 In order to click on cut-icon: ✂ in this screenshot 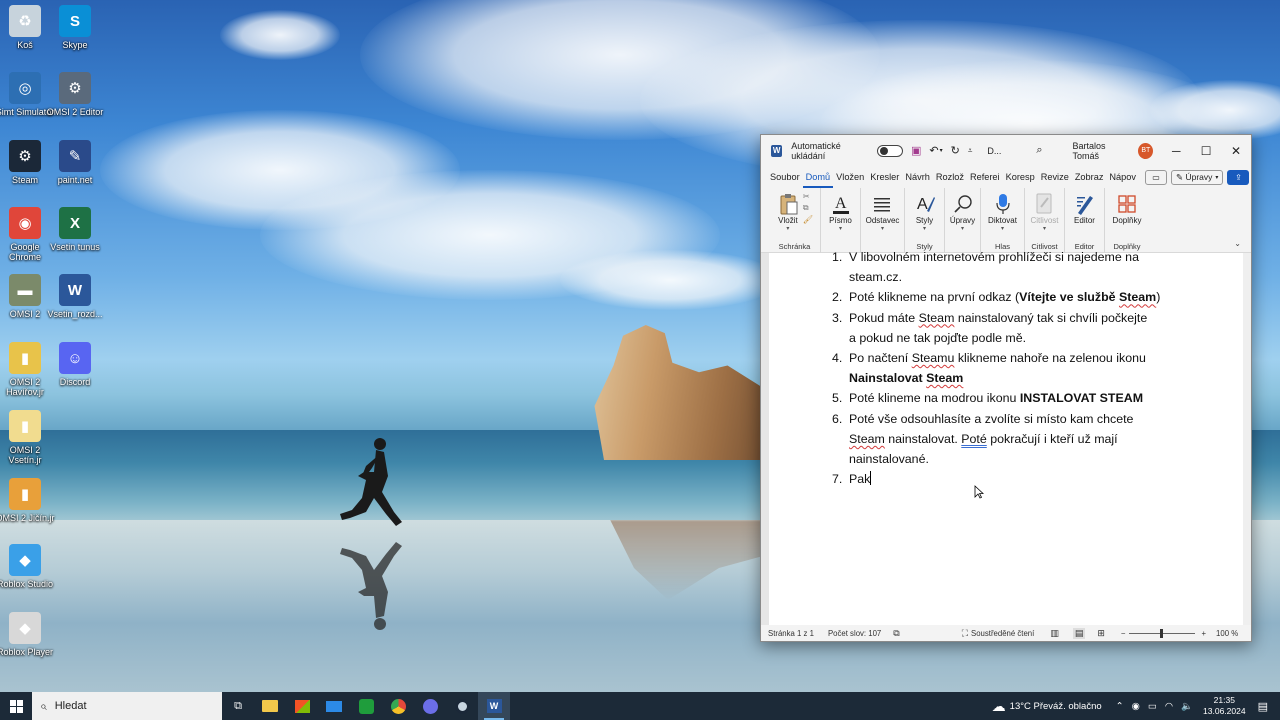, I will do `click(808, 196)`.